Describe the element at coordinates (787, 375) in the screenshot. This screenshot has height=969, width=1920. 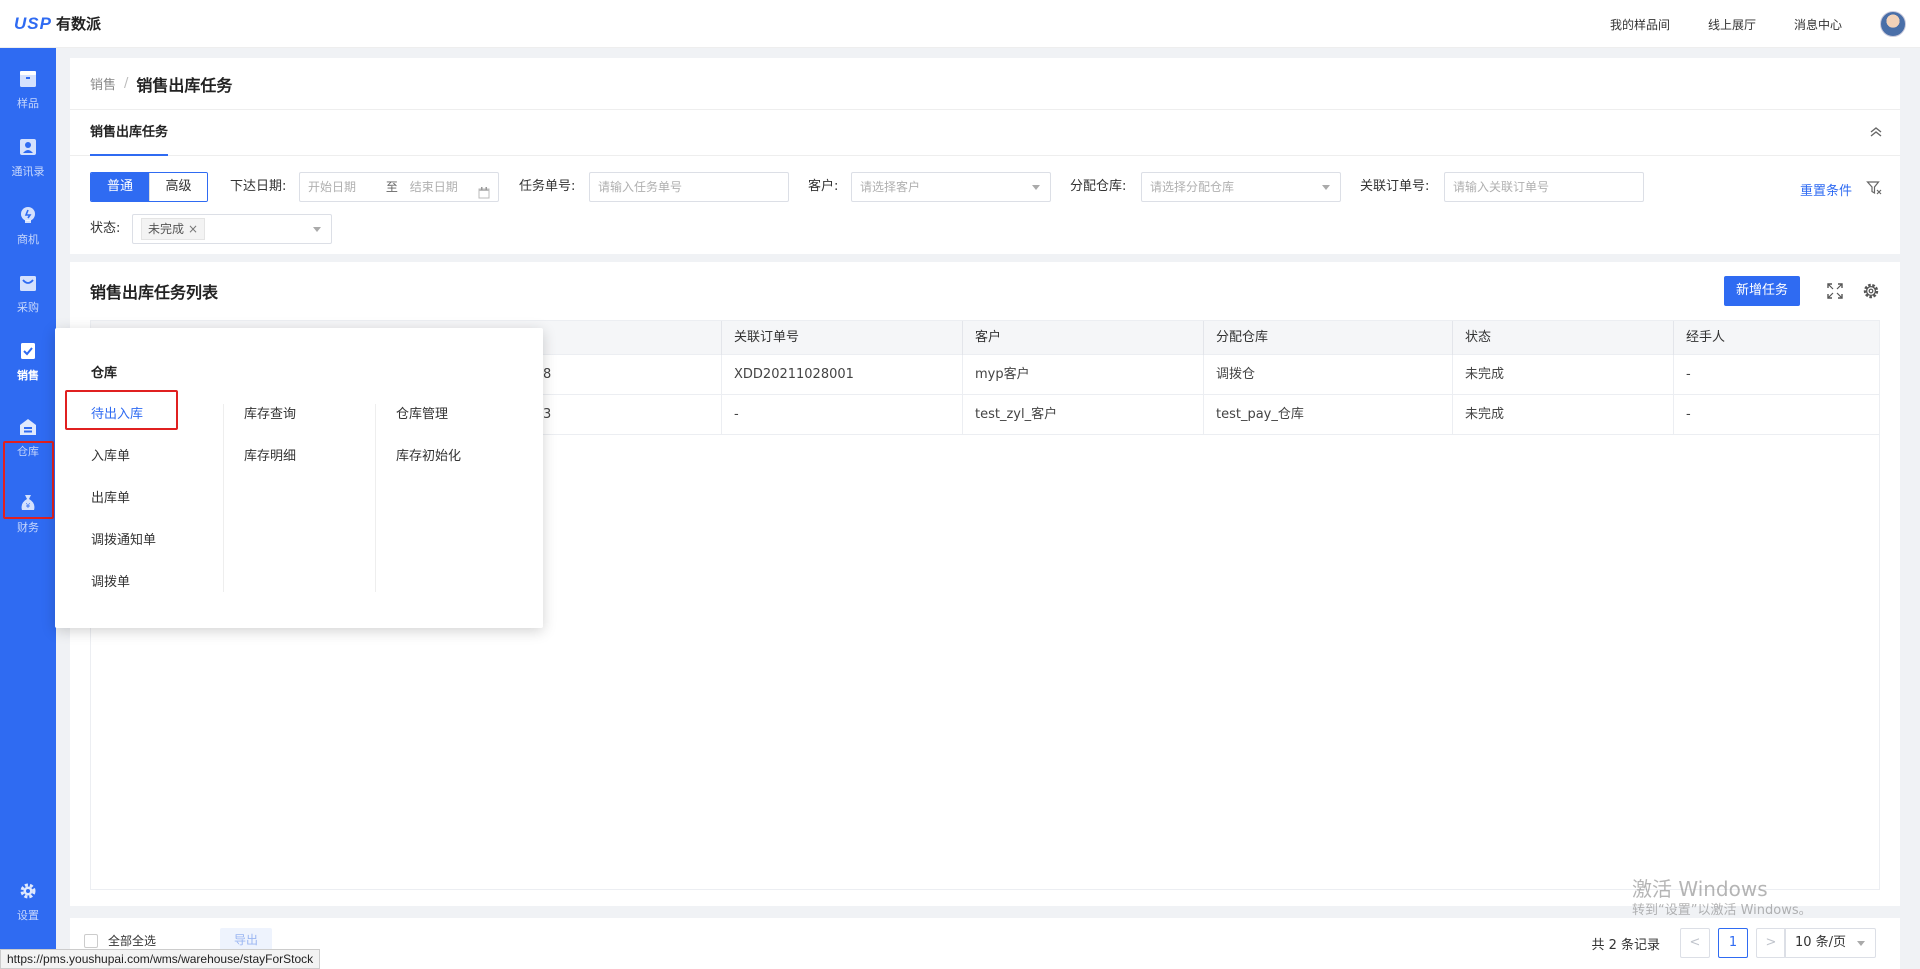
I see `order-no-cell: XDD20211028001` at that location.